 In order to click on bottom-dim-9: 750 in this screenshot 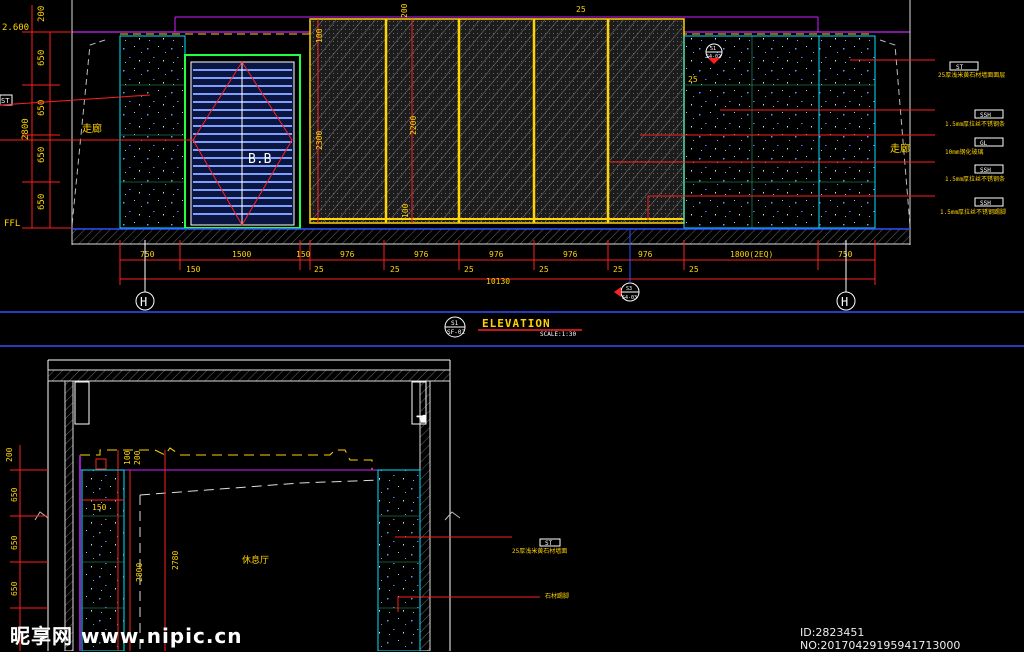, I will do `click(845, 254)`.